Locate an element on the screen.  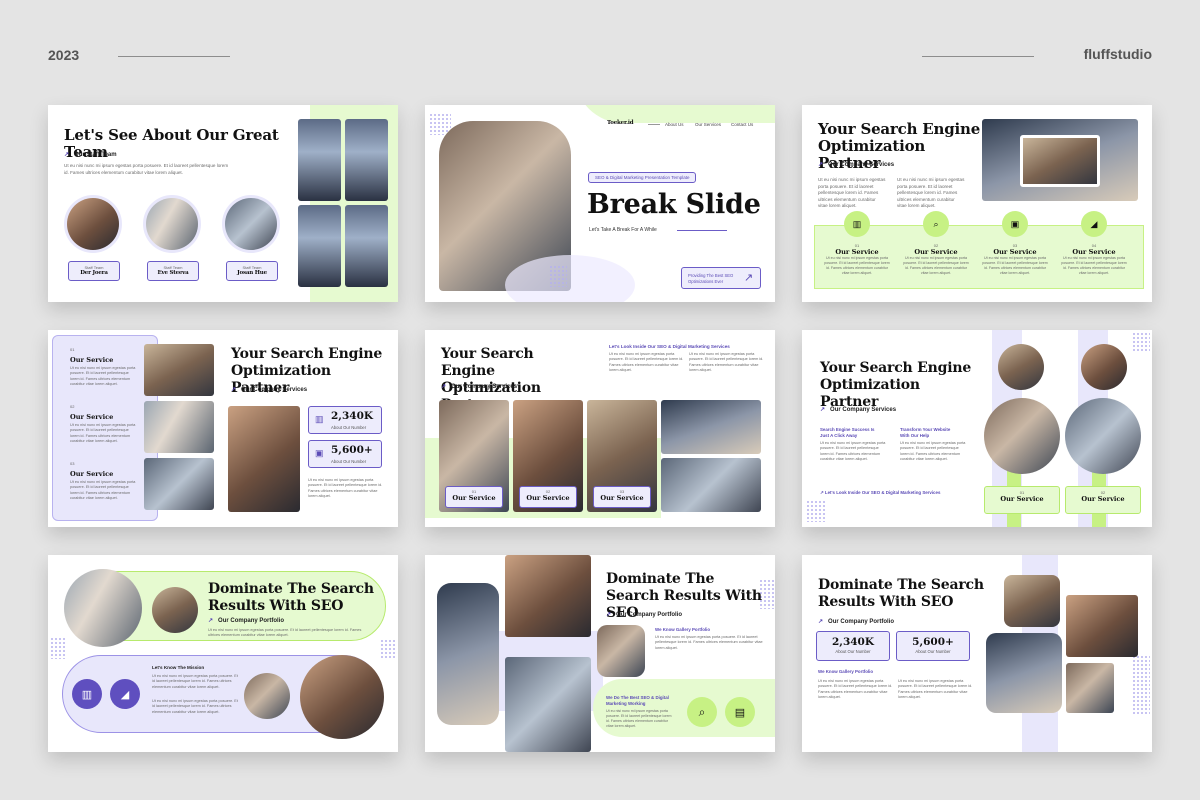
brand-name: Toeker.id is located at coordinates (620, 123).